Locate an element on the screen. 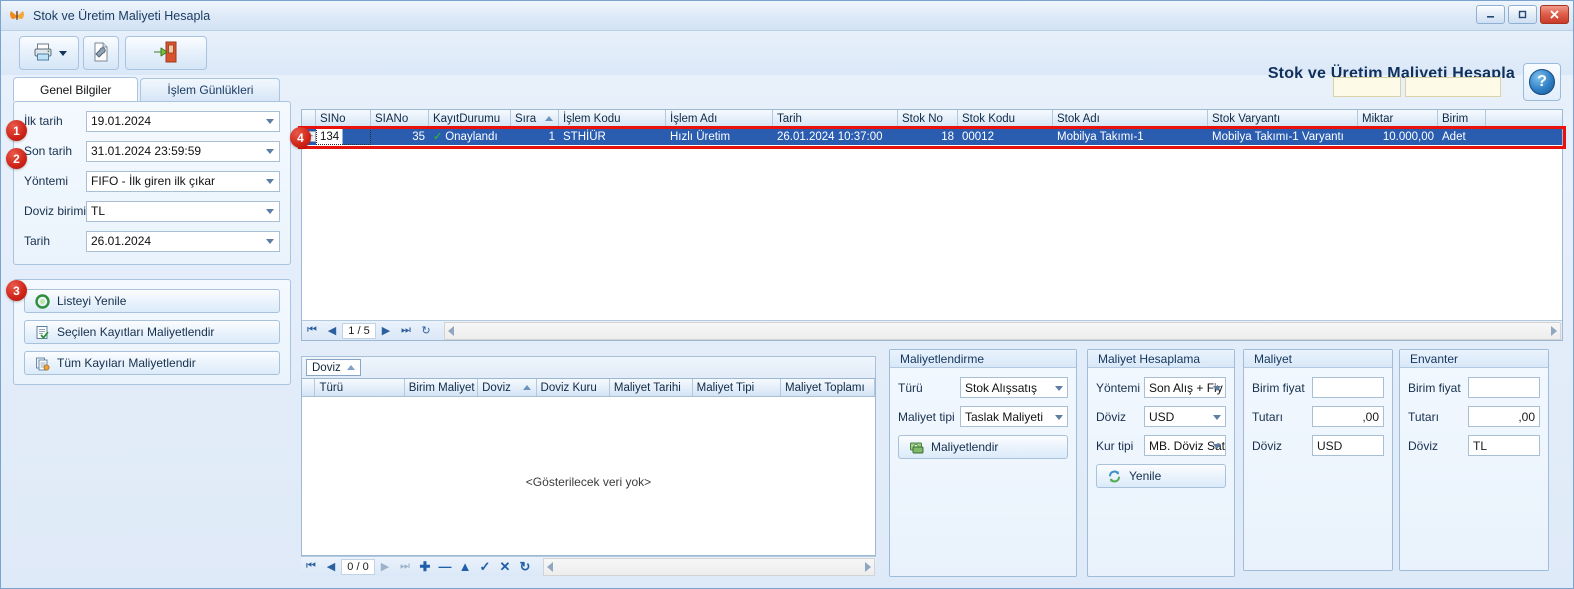 The height and width of the screenshot is (589, 1574). column-header-türü: Türü is located at coordinates (360, 387).